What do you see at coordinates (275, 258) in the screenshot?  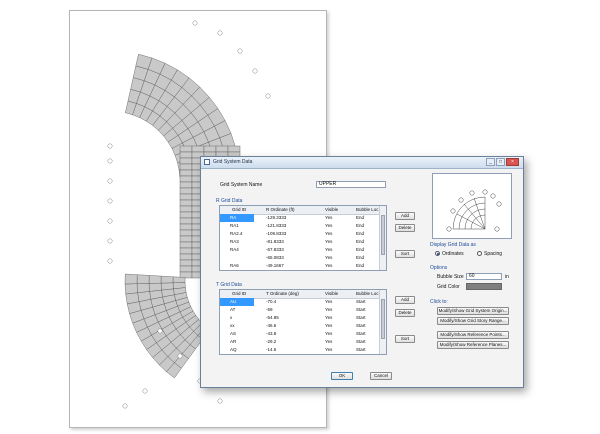 I see `table-cell: -65.0833` at bounding box center [275, 258].